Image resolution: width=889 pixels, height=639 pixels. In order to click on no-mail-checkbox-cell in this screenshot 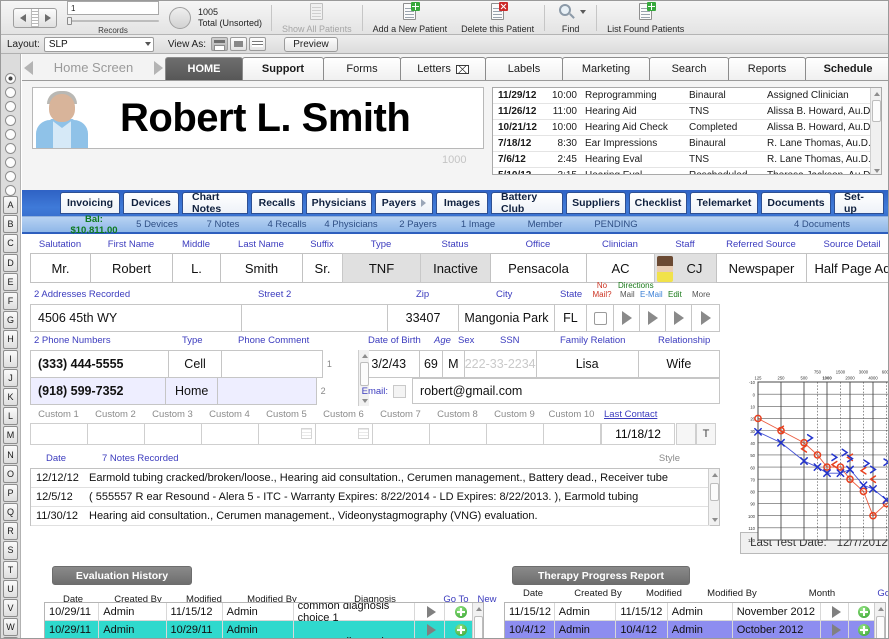, I will do `click(600, 318)`.